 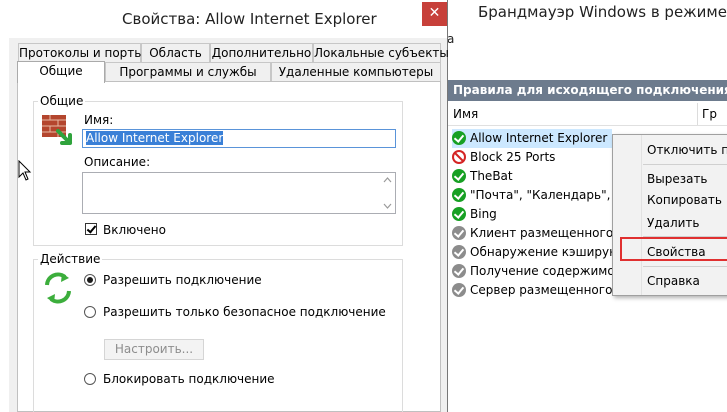 I want to click on rule-row: Получение содержимого, so click(x=532, y=271).